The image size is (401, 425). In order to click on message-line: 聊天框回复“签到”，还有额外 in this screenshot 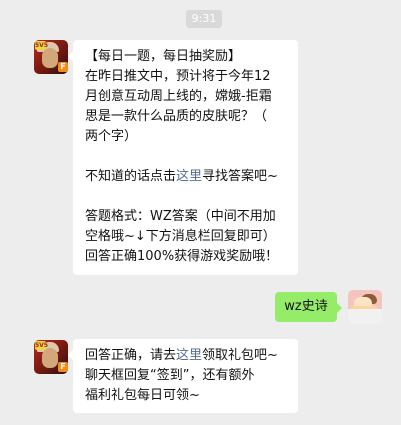, I will do `click(170, 375)`.